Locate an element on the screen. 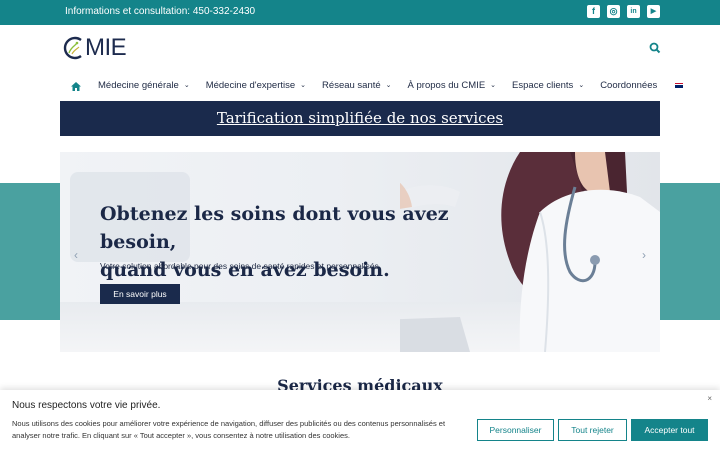 This screenshot has height=450, width=720. nav-item-medecine-generale: Médecine générale ⌄ is located at coordinates (144, 85).